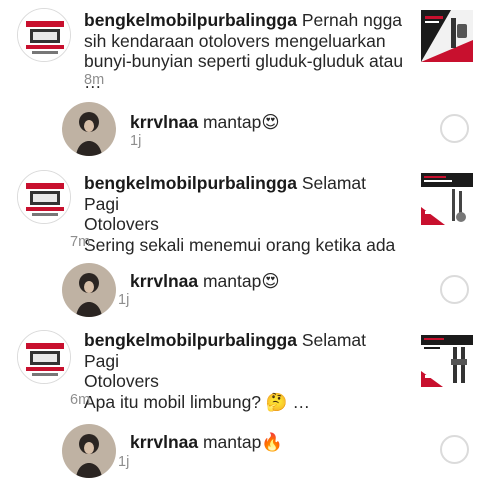  I want to click on timestamp: 6m, so click(80, 400).